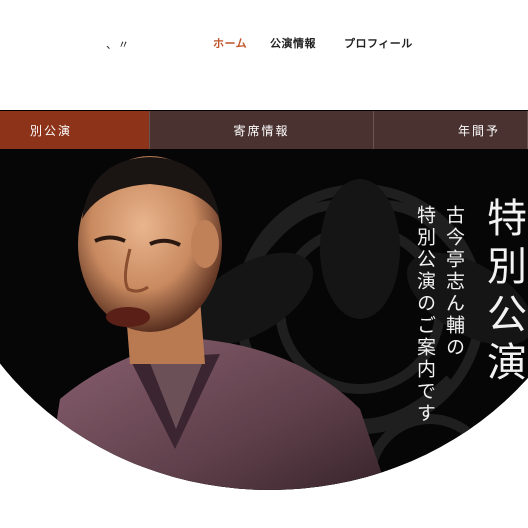 This screenshot has height=528, width=528. I want to click on tab-annual-schedule: 年間予, so click(451, 130).